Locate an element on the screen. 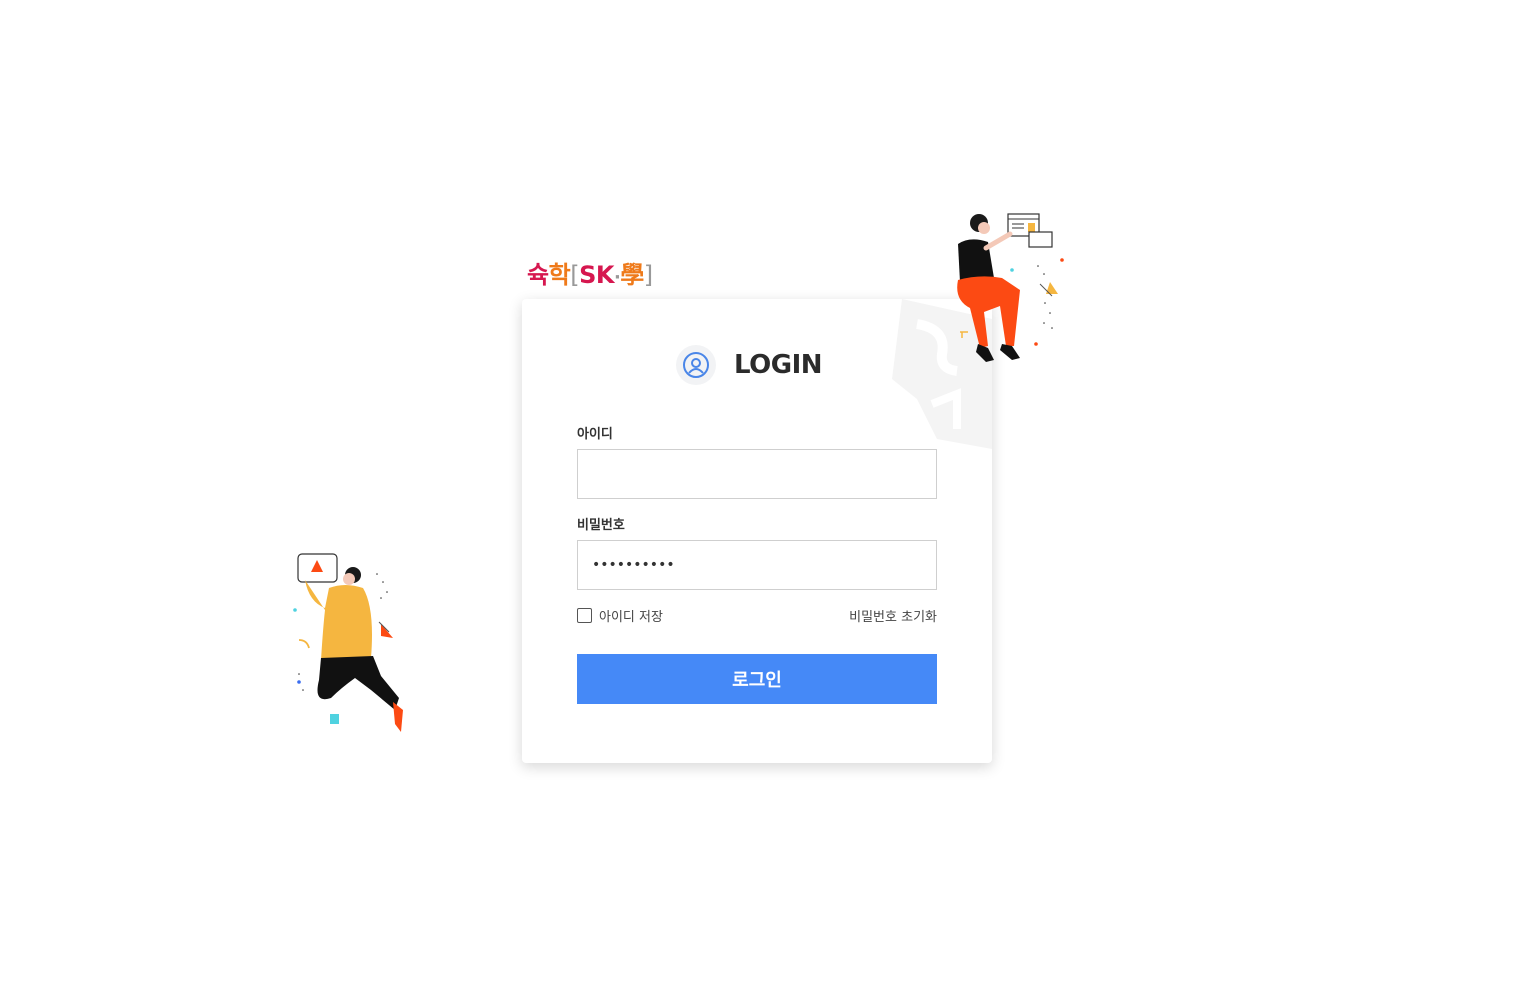  logo-bracket-open: [ is located at coordinates (575, 275).